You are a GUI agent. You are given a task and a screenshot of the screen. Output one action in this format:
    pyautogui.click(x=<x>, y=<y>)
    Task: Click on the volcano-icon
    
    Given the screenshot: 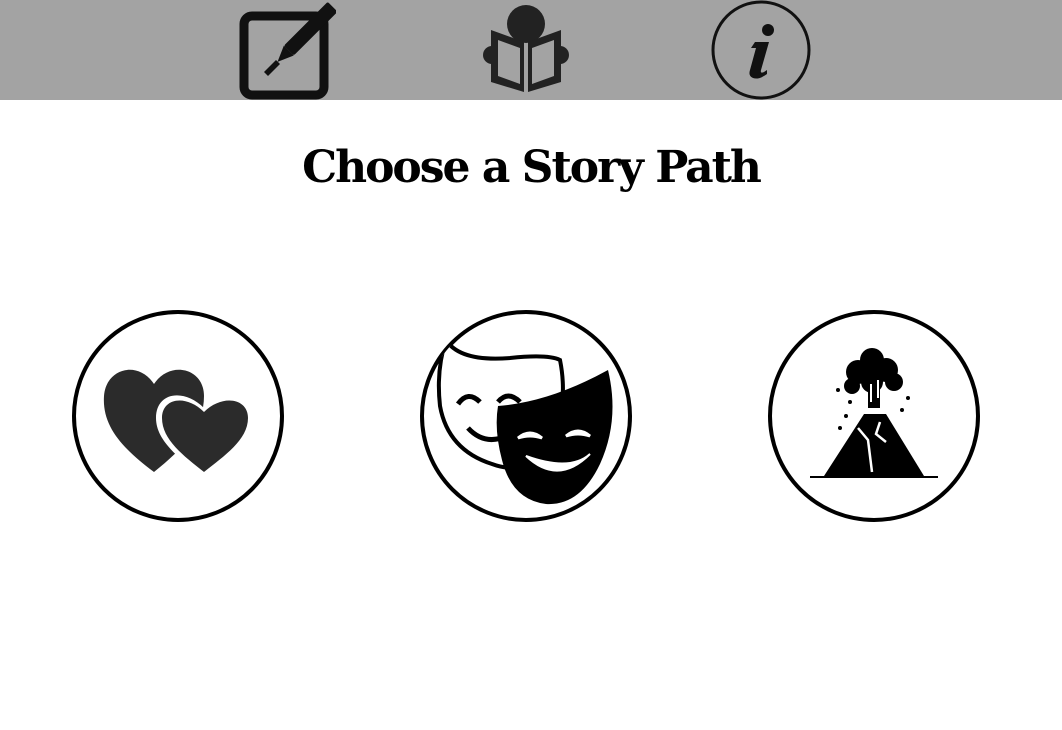 What is the action you would take?
    pyautogui.click(x=874, y=416)
    